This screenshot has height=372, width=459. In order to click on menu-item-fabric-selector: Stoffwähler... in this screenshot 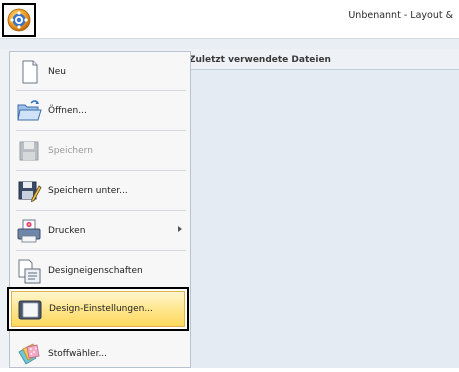, I will do `click(101, 353)`.